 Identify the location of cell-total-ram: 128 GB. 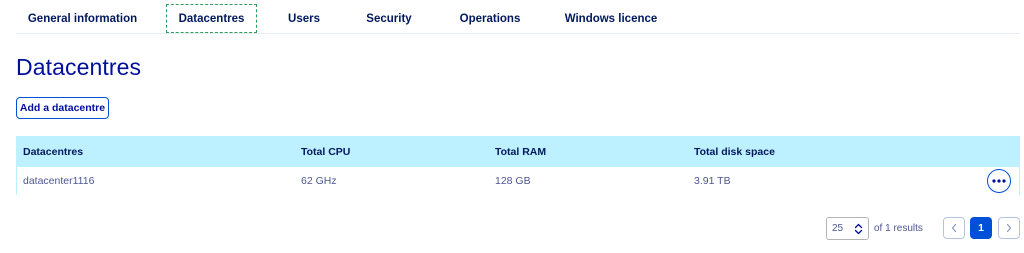
(513, 181).